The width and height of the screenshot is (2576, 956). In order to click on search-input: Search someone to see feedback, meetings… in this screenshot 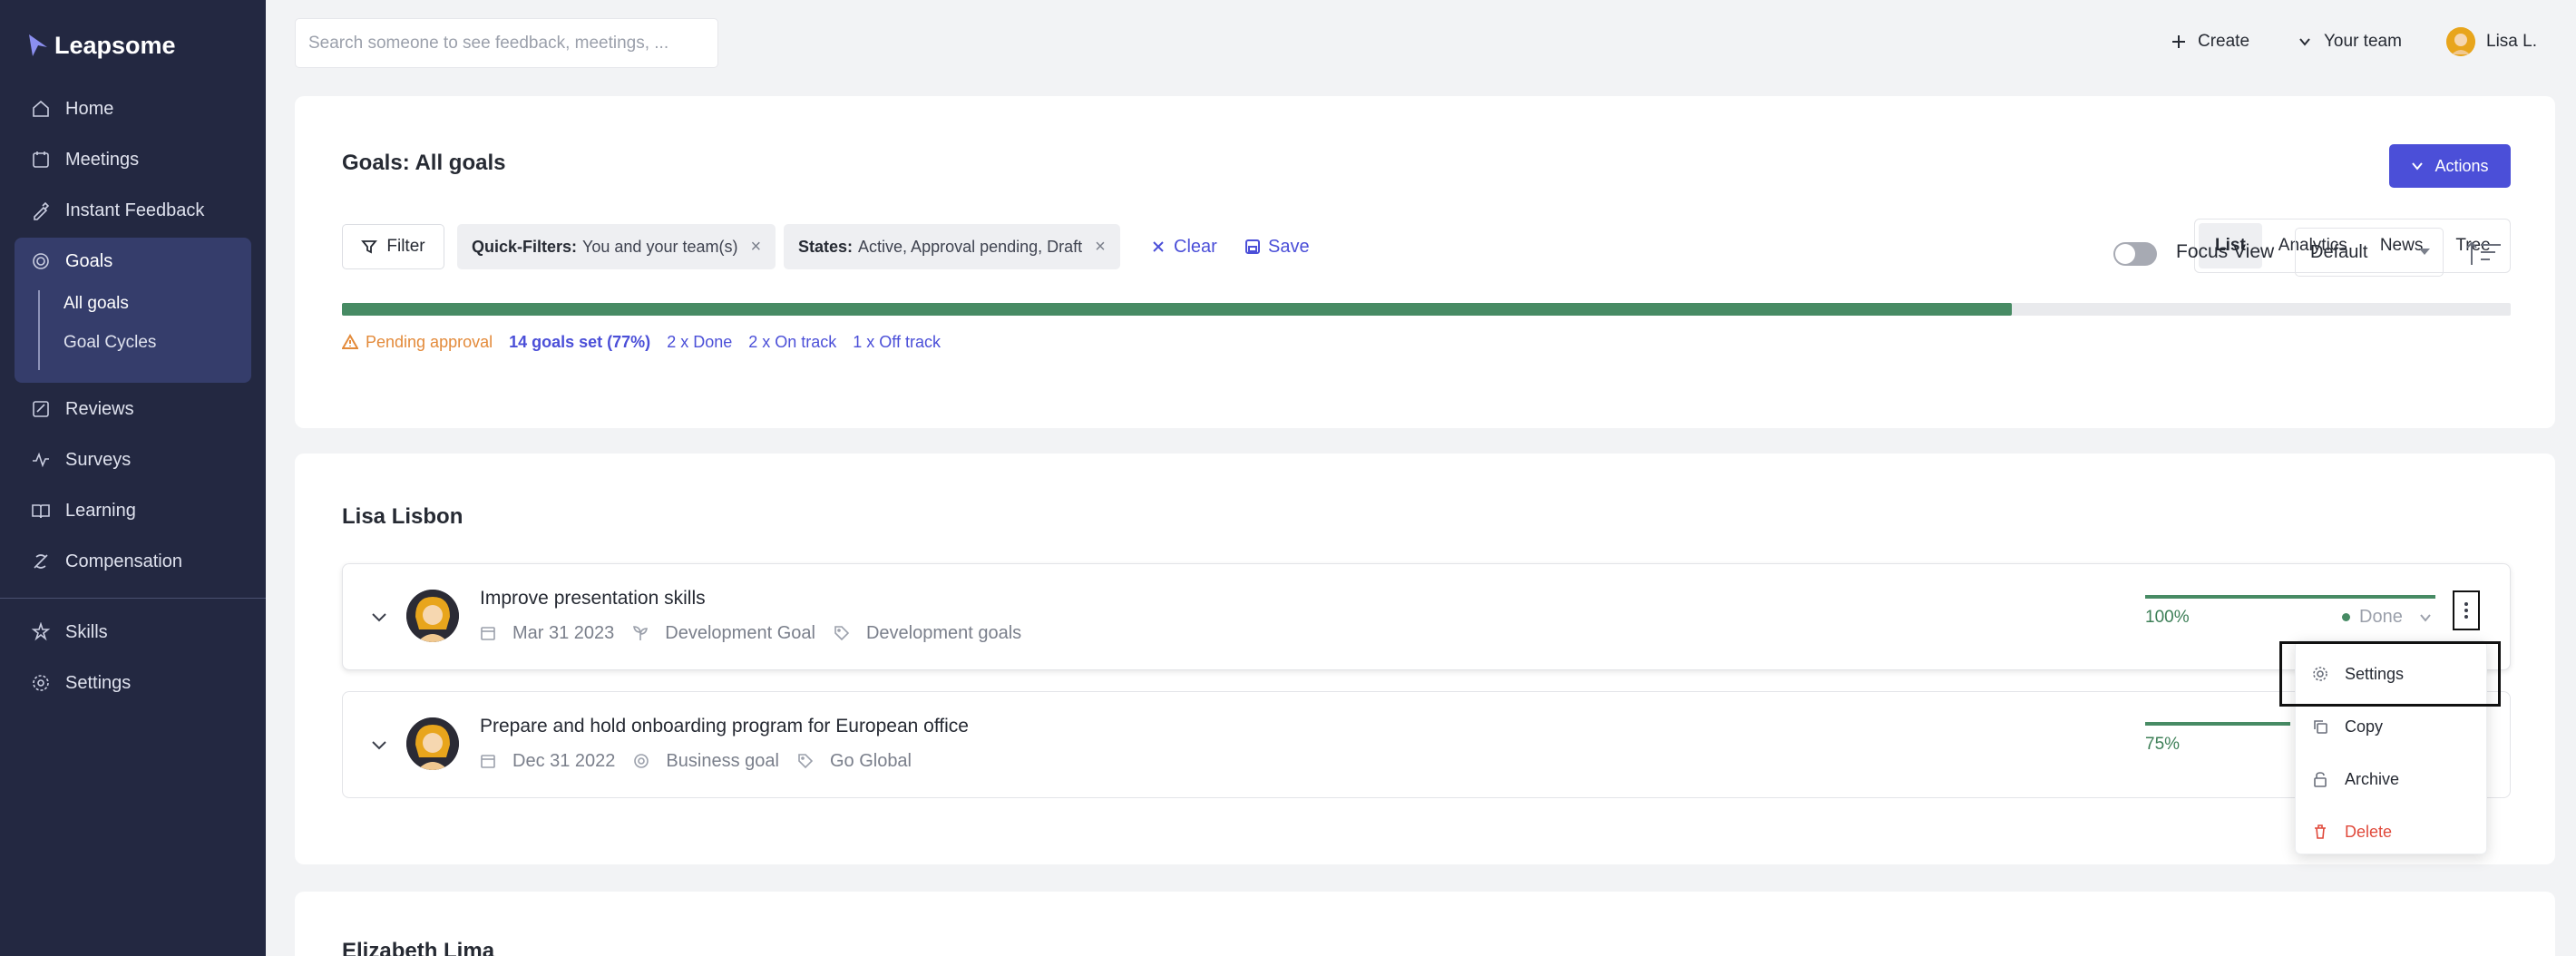, I will do `click(506, 43)`.